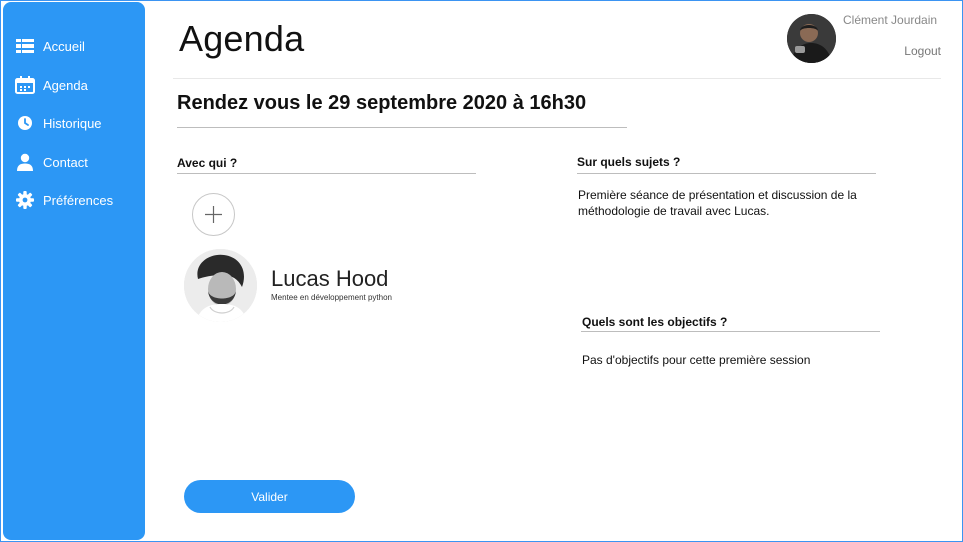  Describe the element at coordinates (65, 85) in the screenshot. I see `sidebar-item-label: Agenda` at that location.